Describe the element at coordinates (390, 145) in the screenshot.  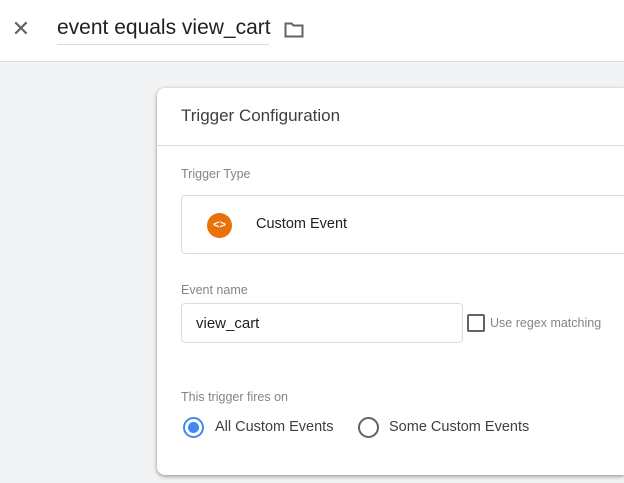
I see `divider` at that location.